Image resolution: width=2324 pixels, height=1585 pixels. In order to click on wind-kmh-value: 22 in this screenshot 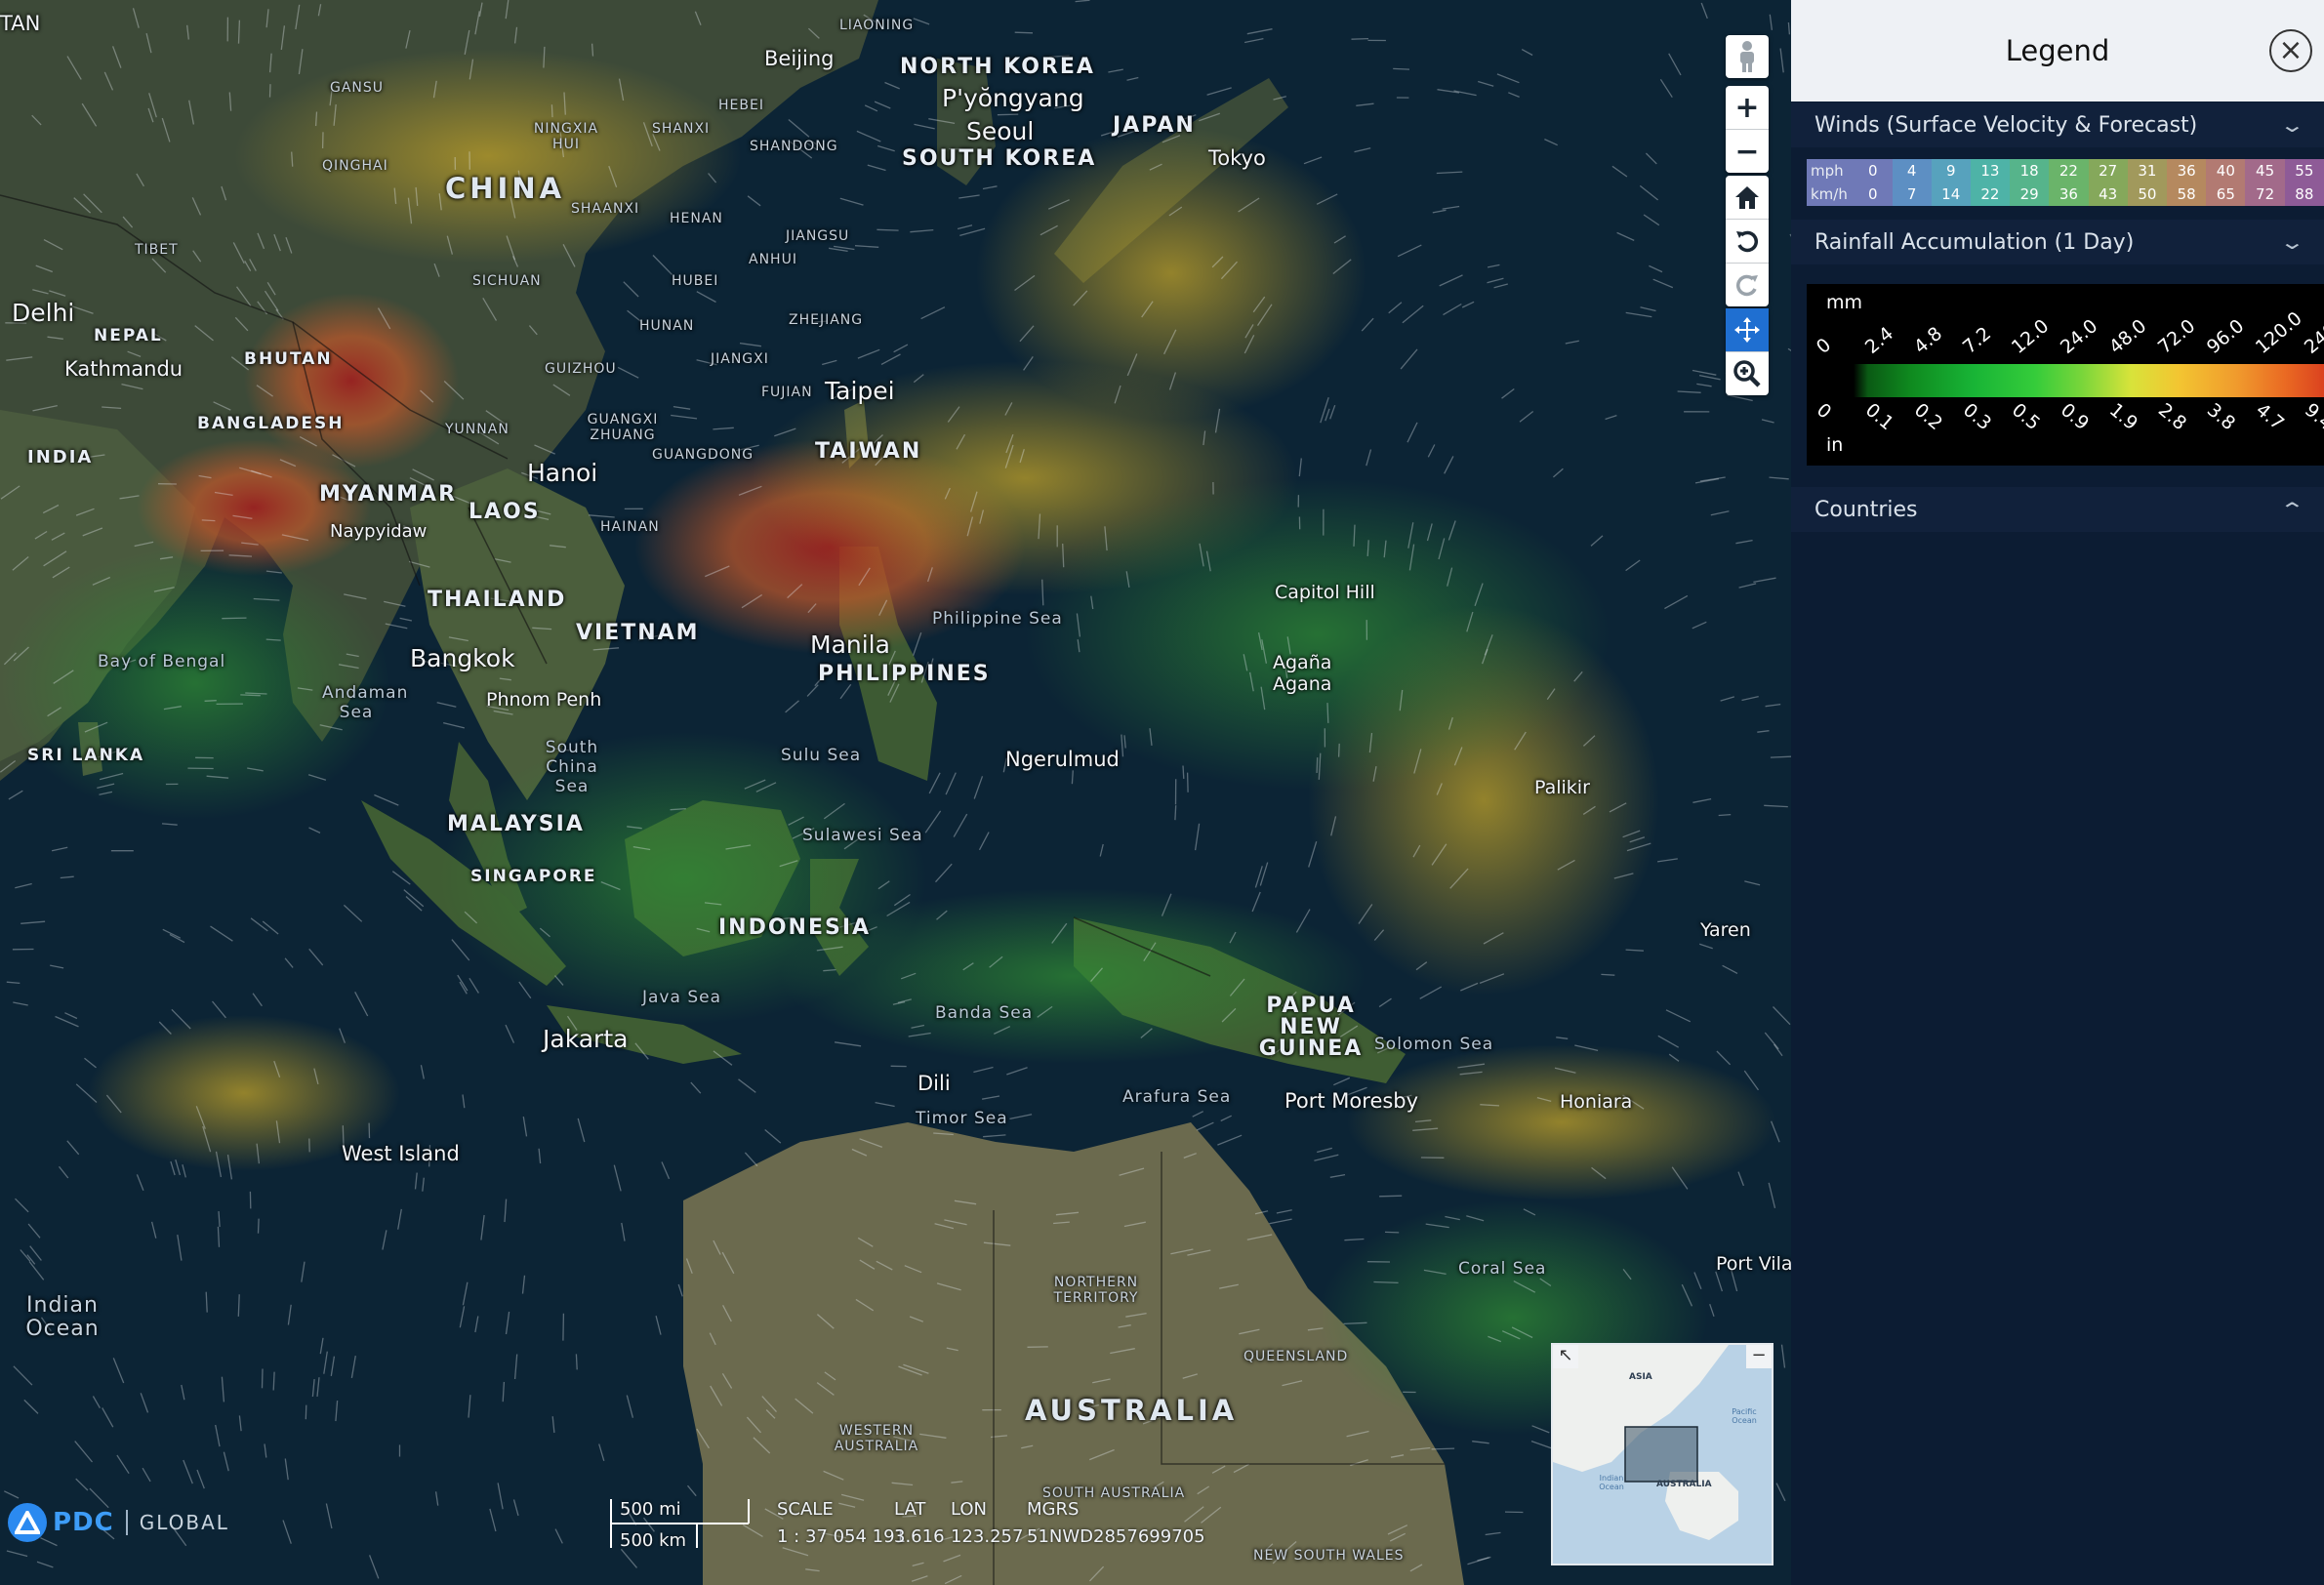, I will do `click(1990, 194)`.